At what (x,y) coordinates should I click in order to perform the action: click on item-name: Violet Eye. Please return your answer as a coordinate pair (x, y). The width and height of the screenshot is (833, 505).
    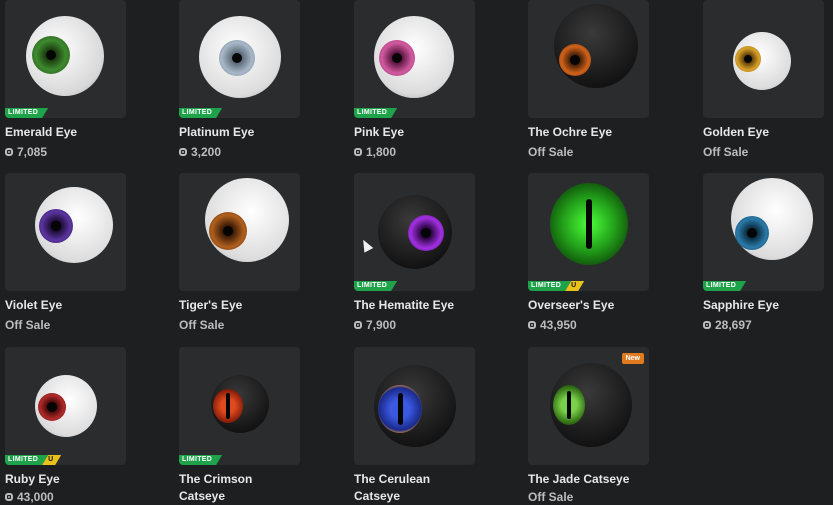
    Looking at the image, I should click on (67, 305).